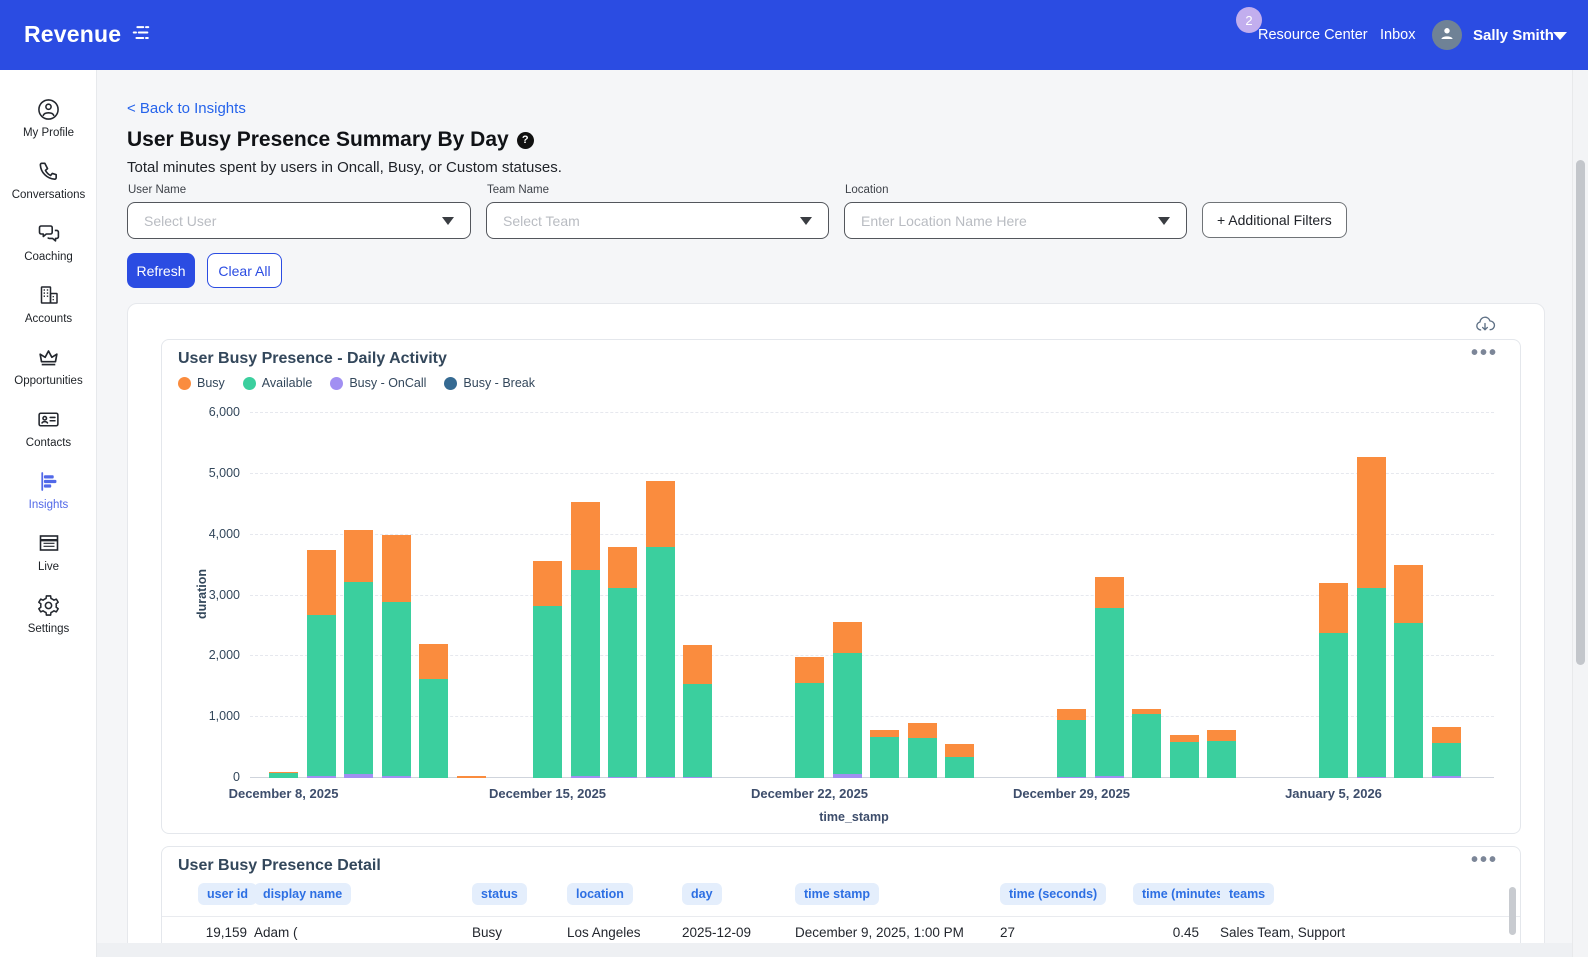 This screenshot has height=957, width=1588. What do you see at coordinates (499, 894) in the screenshot?
I see `column-header-status: status` at bounding box center [499, 894].